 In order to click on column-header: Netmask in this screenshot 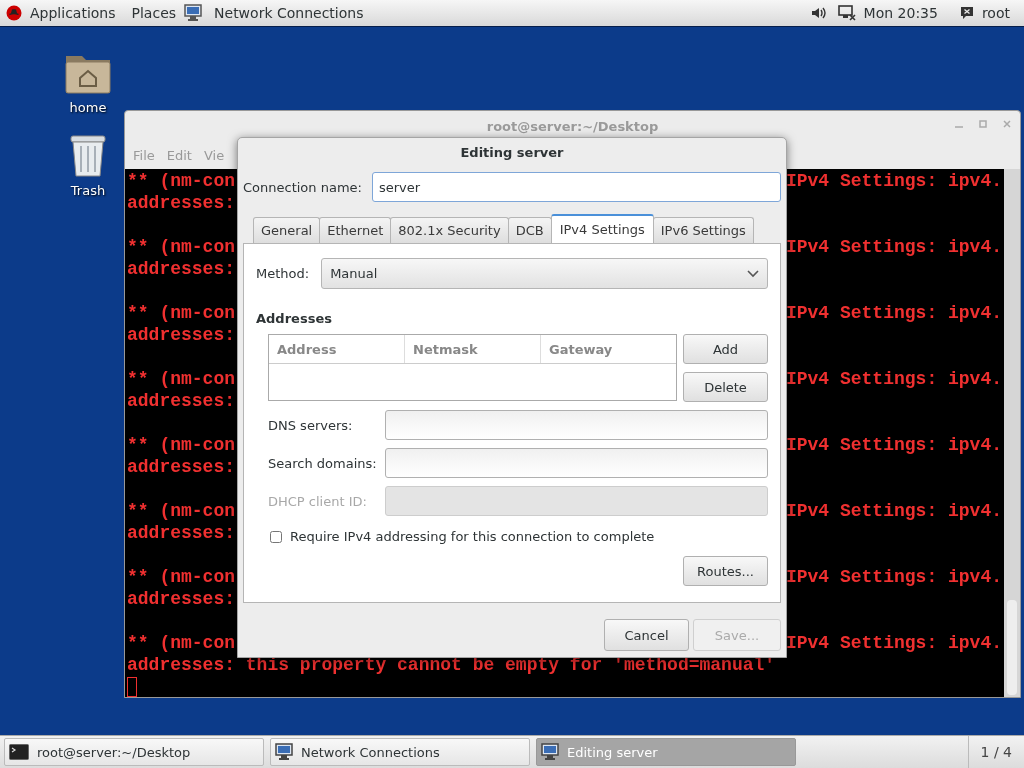, I will do `click(473, 349)`.